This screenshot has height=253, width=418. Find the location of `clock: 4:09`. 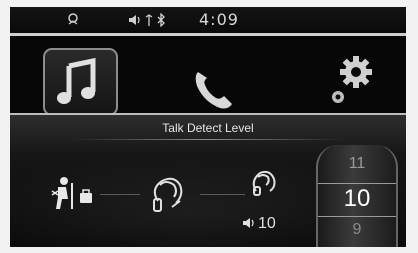

clock: 4:09 is located at coordinates (219, 19).